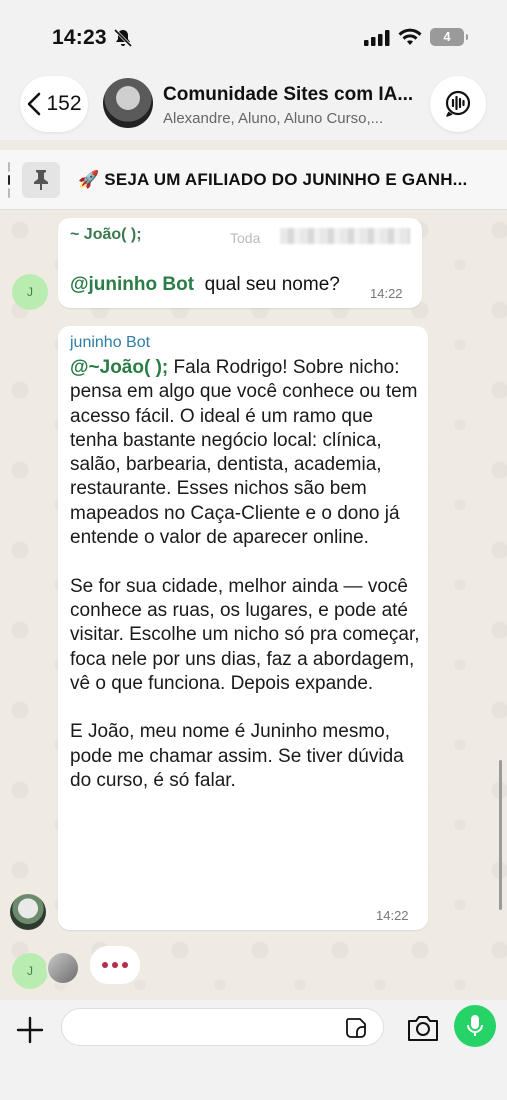  Describe the element at coordinates (30, 1030) in the screenshot. I see `plus-icon` at that location.